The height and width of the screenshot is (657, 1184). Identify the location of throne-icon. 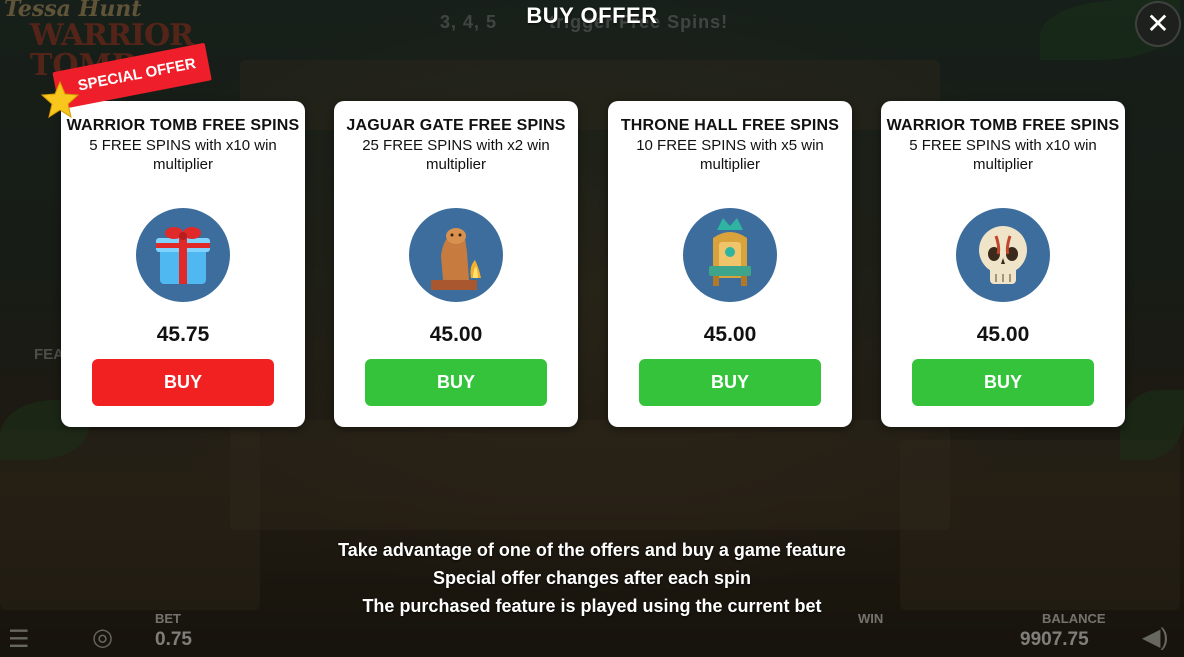
(730, 255).